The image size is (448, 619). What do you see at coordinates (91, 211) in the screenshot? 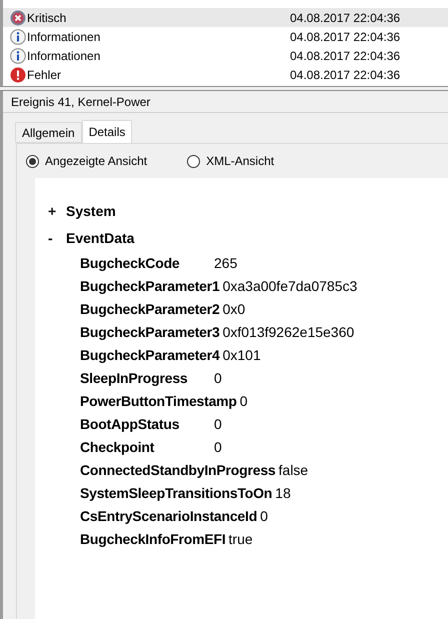
I see `tree-node-label: System` at bounding box center [91, 211].